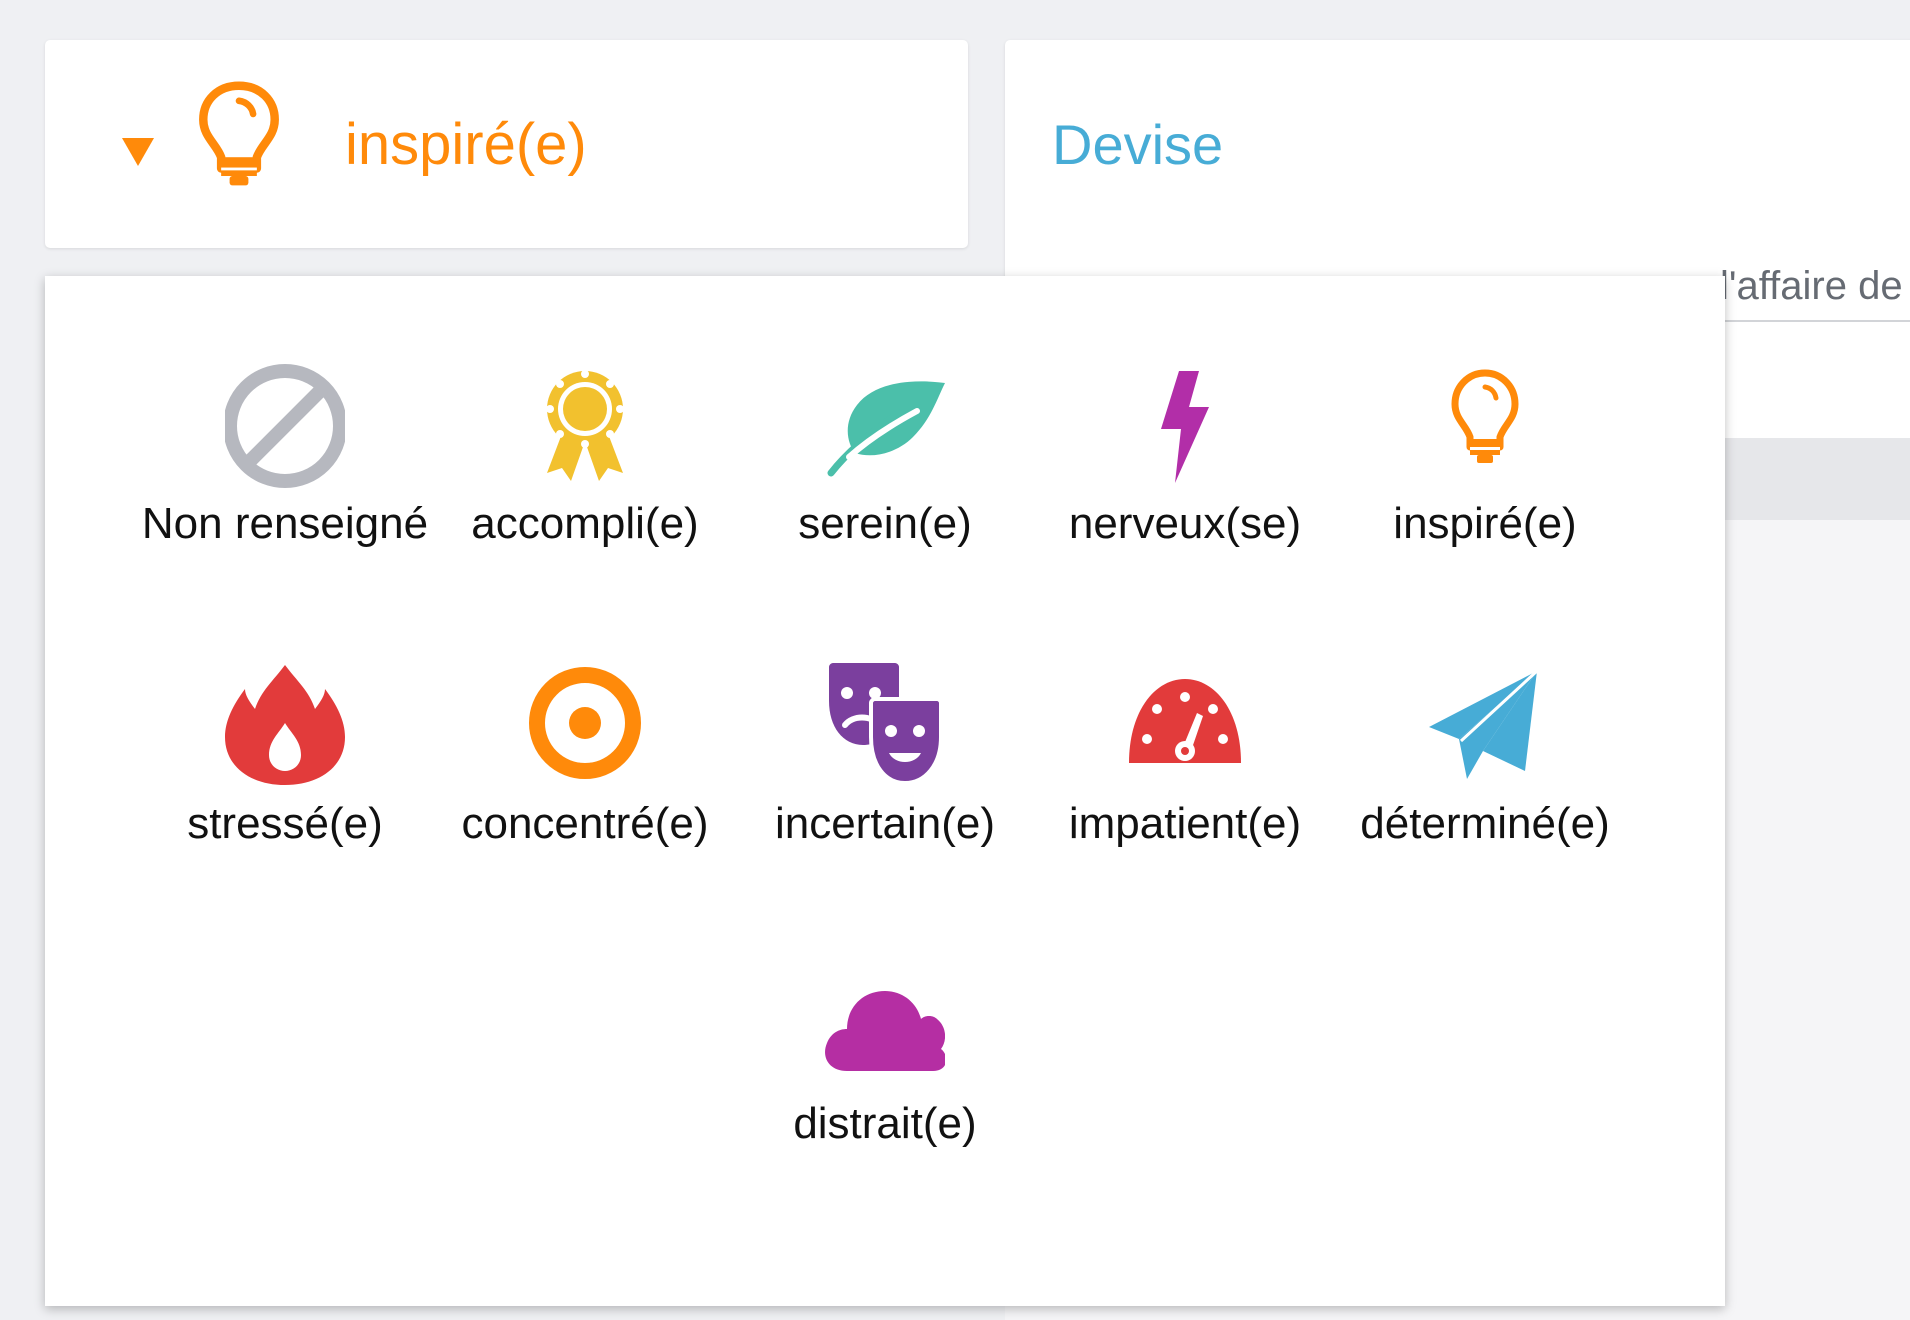 This screenshot has width=1910, height=1320. What do you see at coordinates (885, 523) in the screenshot?
I see `mood-option-label: serein(e)` at bounding box center [885, 523].